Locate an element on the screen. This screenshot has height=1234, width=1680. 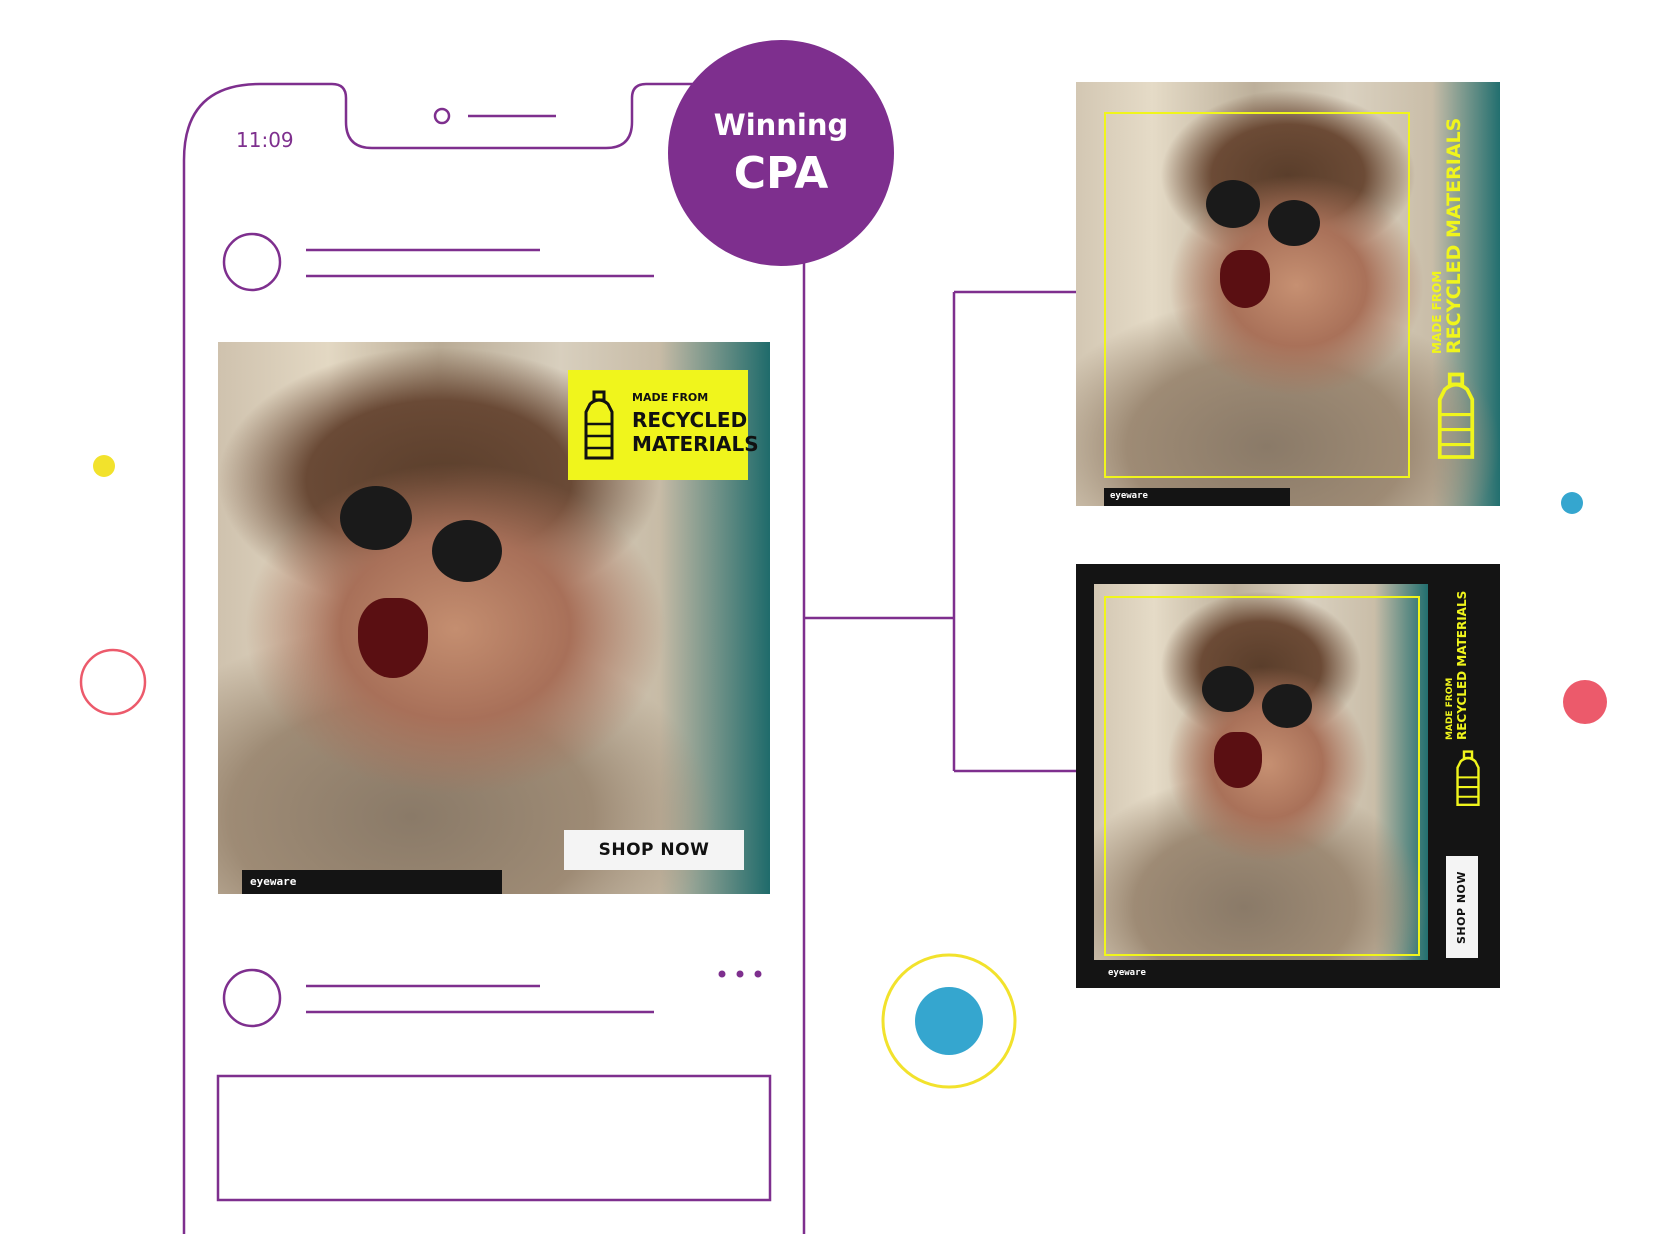
badge-line2: CPA is located at coordinates (781, 173).